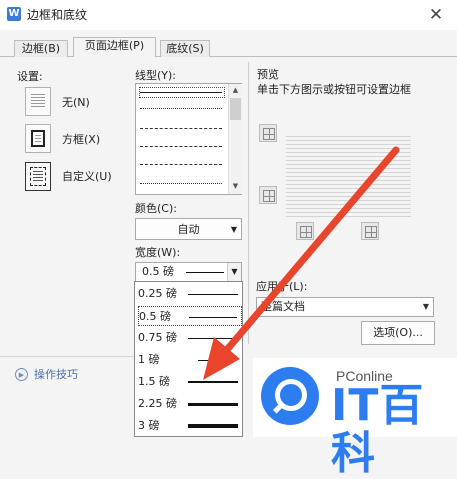  What do you see at coordinates (378, 429) in the screenshot?
I see `watermark-brand: IT百科` at bounding box center [378, 429].